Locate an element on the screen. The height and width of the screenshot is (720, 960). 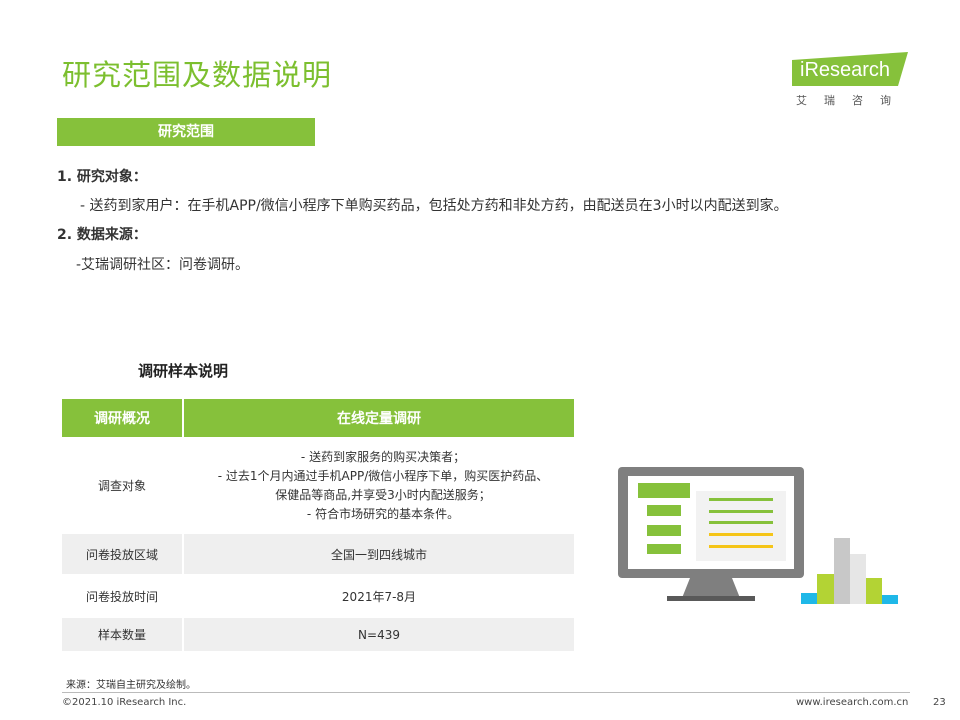
section-tab-scope: 研究范围 is located at coordinates (186, 132).